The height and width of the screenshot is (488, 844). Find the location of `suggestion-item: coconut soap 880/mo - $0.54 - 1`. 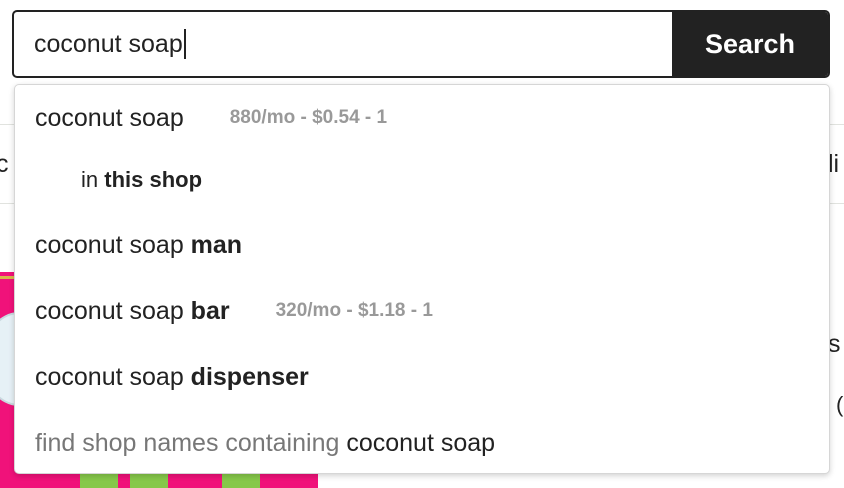

suggestion-item: coconut soap 880/mo - $0.54 - 1 is located at coordinates (422, 118).